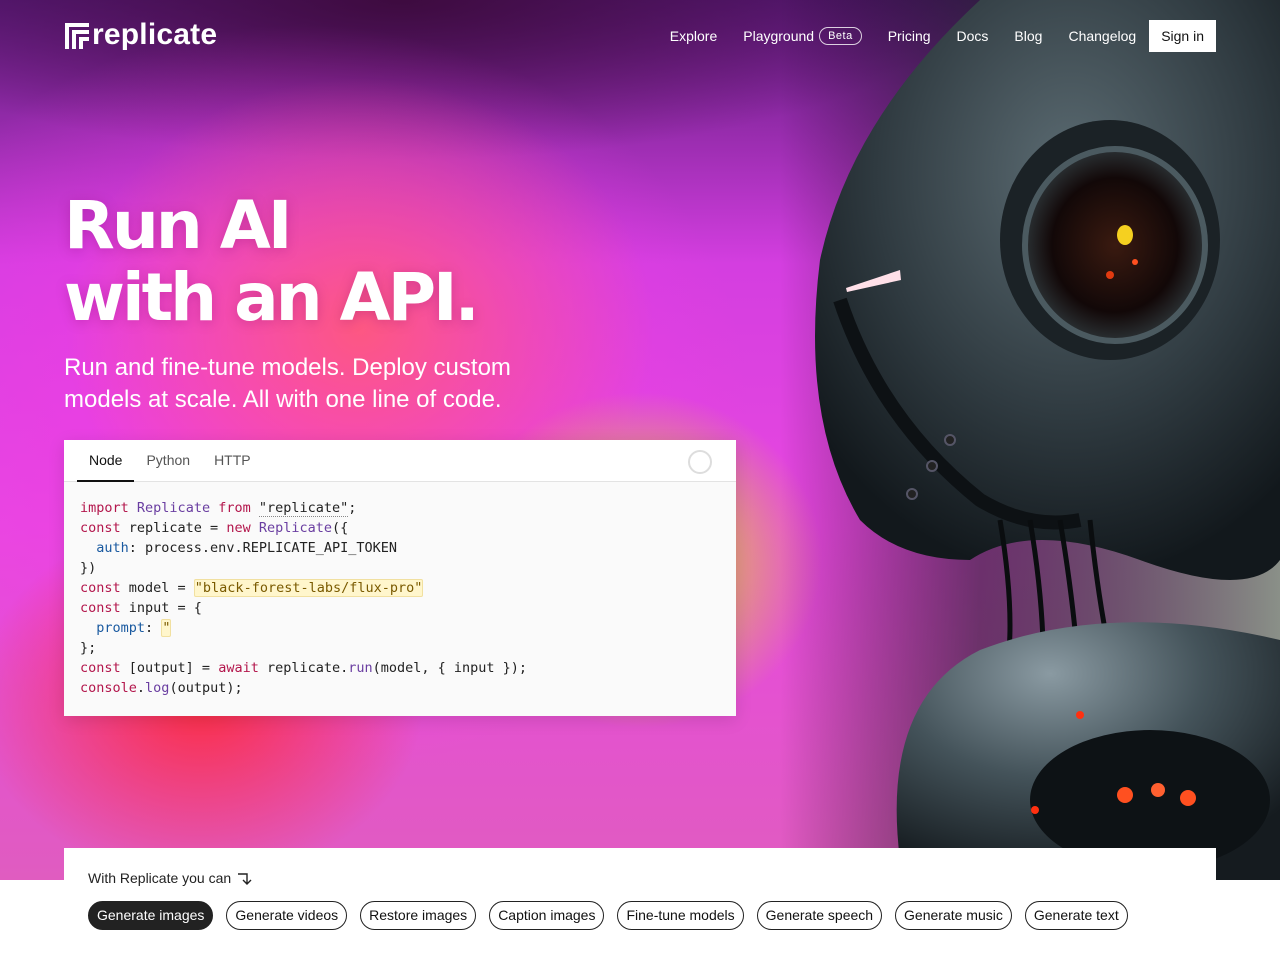  I want to click on tab-python: Python, so click(168, 461).